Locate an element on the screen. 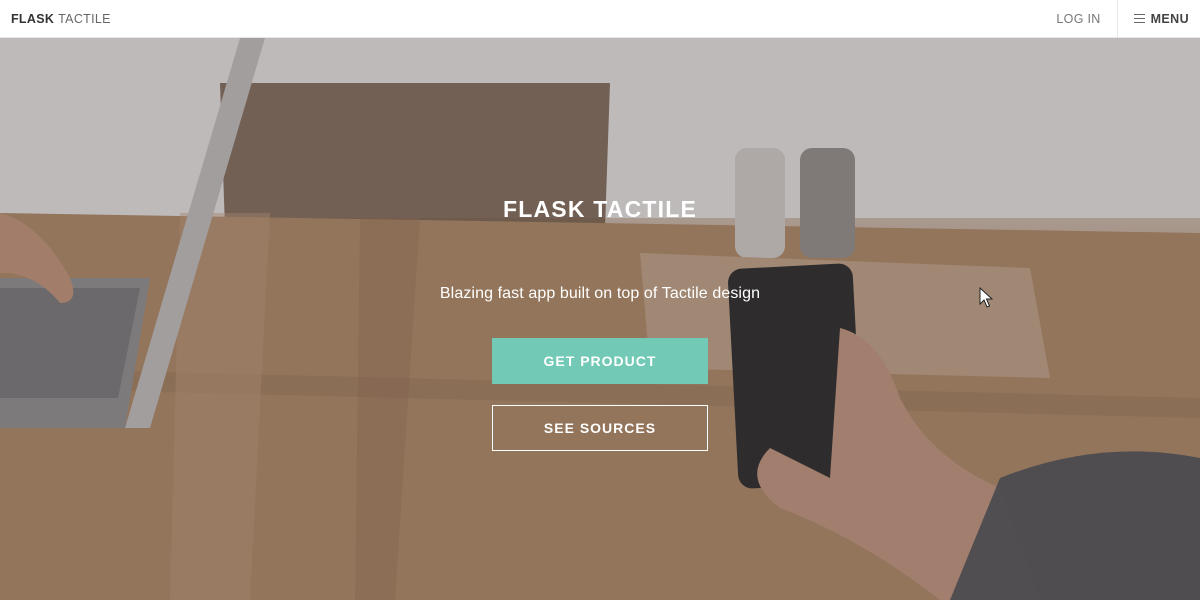  login-link: LOG IN is located at coordinates (1086, 19).